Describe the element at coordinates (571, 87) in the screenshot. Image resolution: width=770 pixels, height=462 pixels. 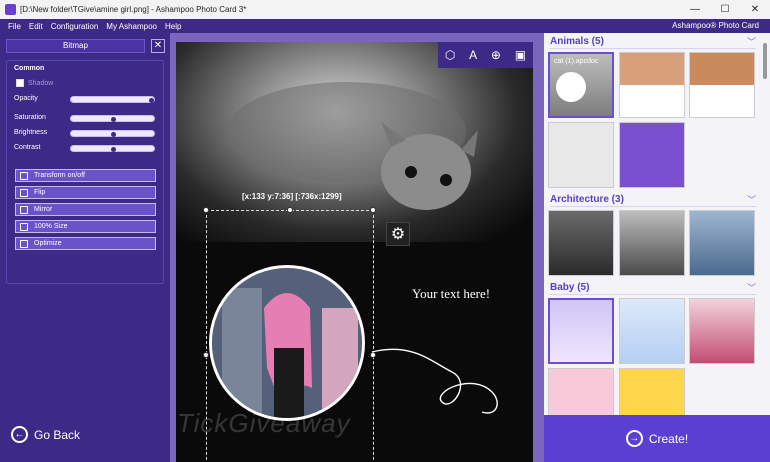
I see `thumb-circle` at that location.